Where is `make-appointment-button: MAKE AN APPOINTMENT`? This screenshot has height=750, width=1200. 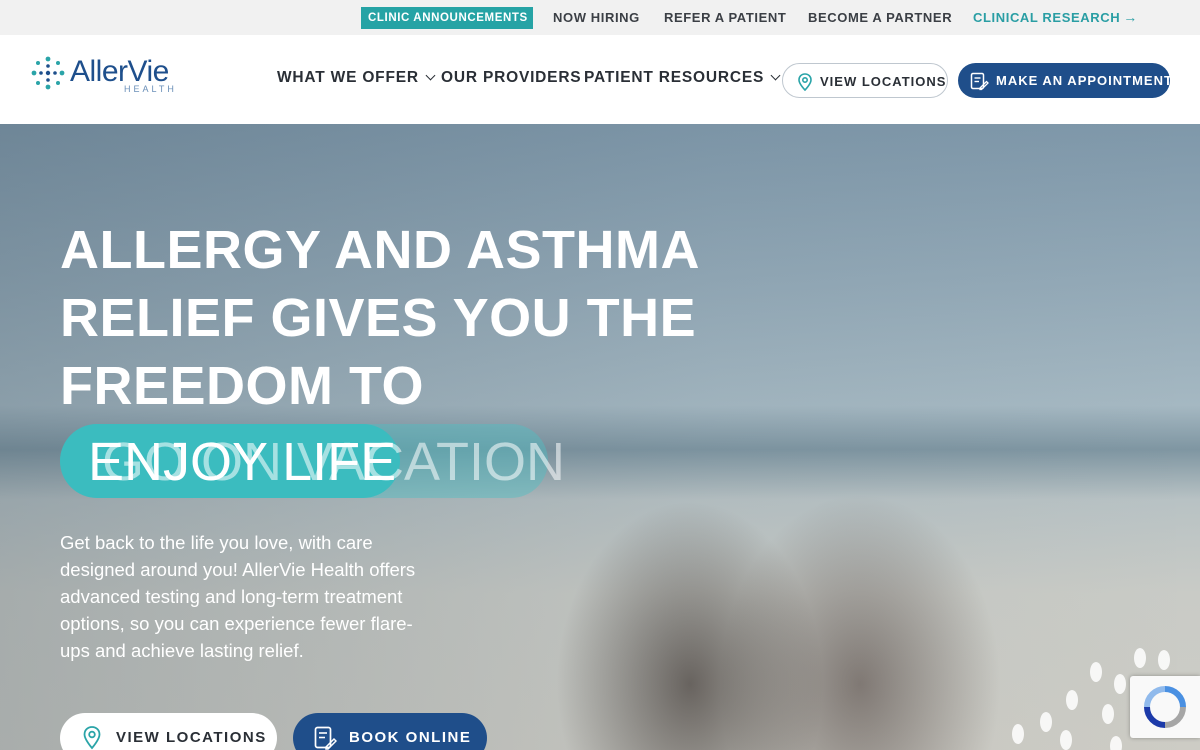
make-appointment-button: MAKE AN APPOINTMENT is located at coordinates (1065, 80).